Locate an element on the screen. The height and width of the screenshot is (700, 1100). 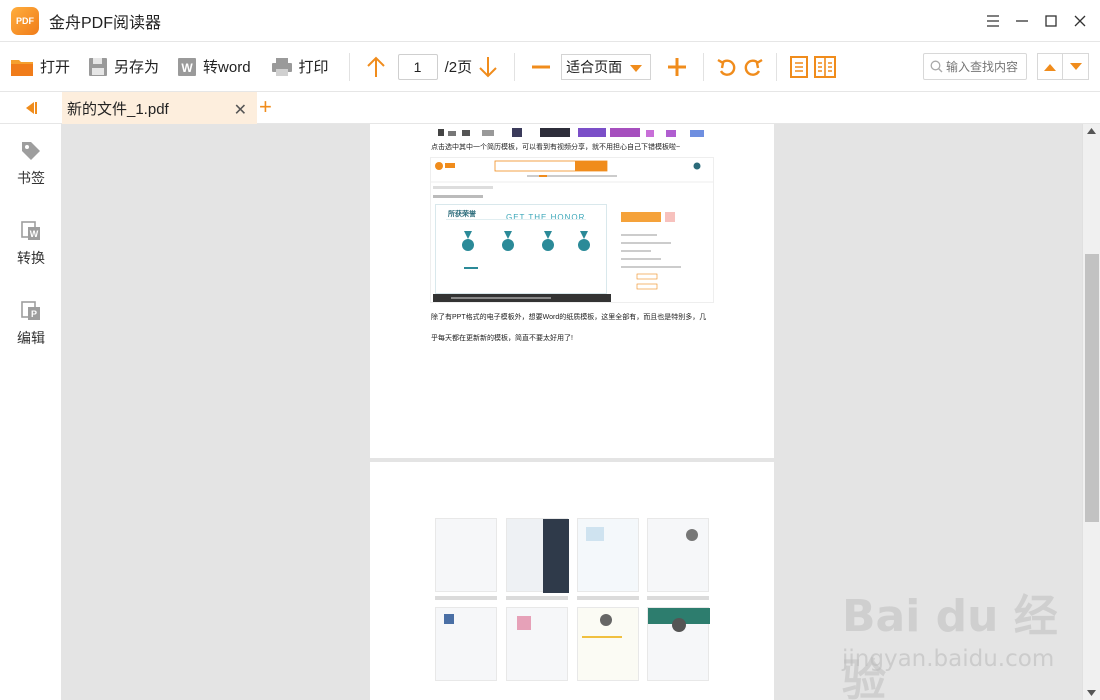
save-as-label: 另存为 is located at coordinates (137, 67).